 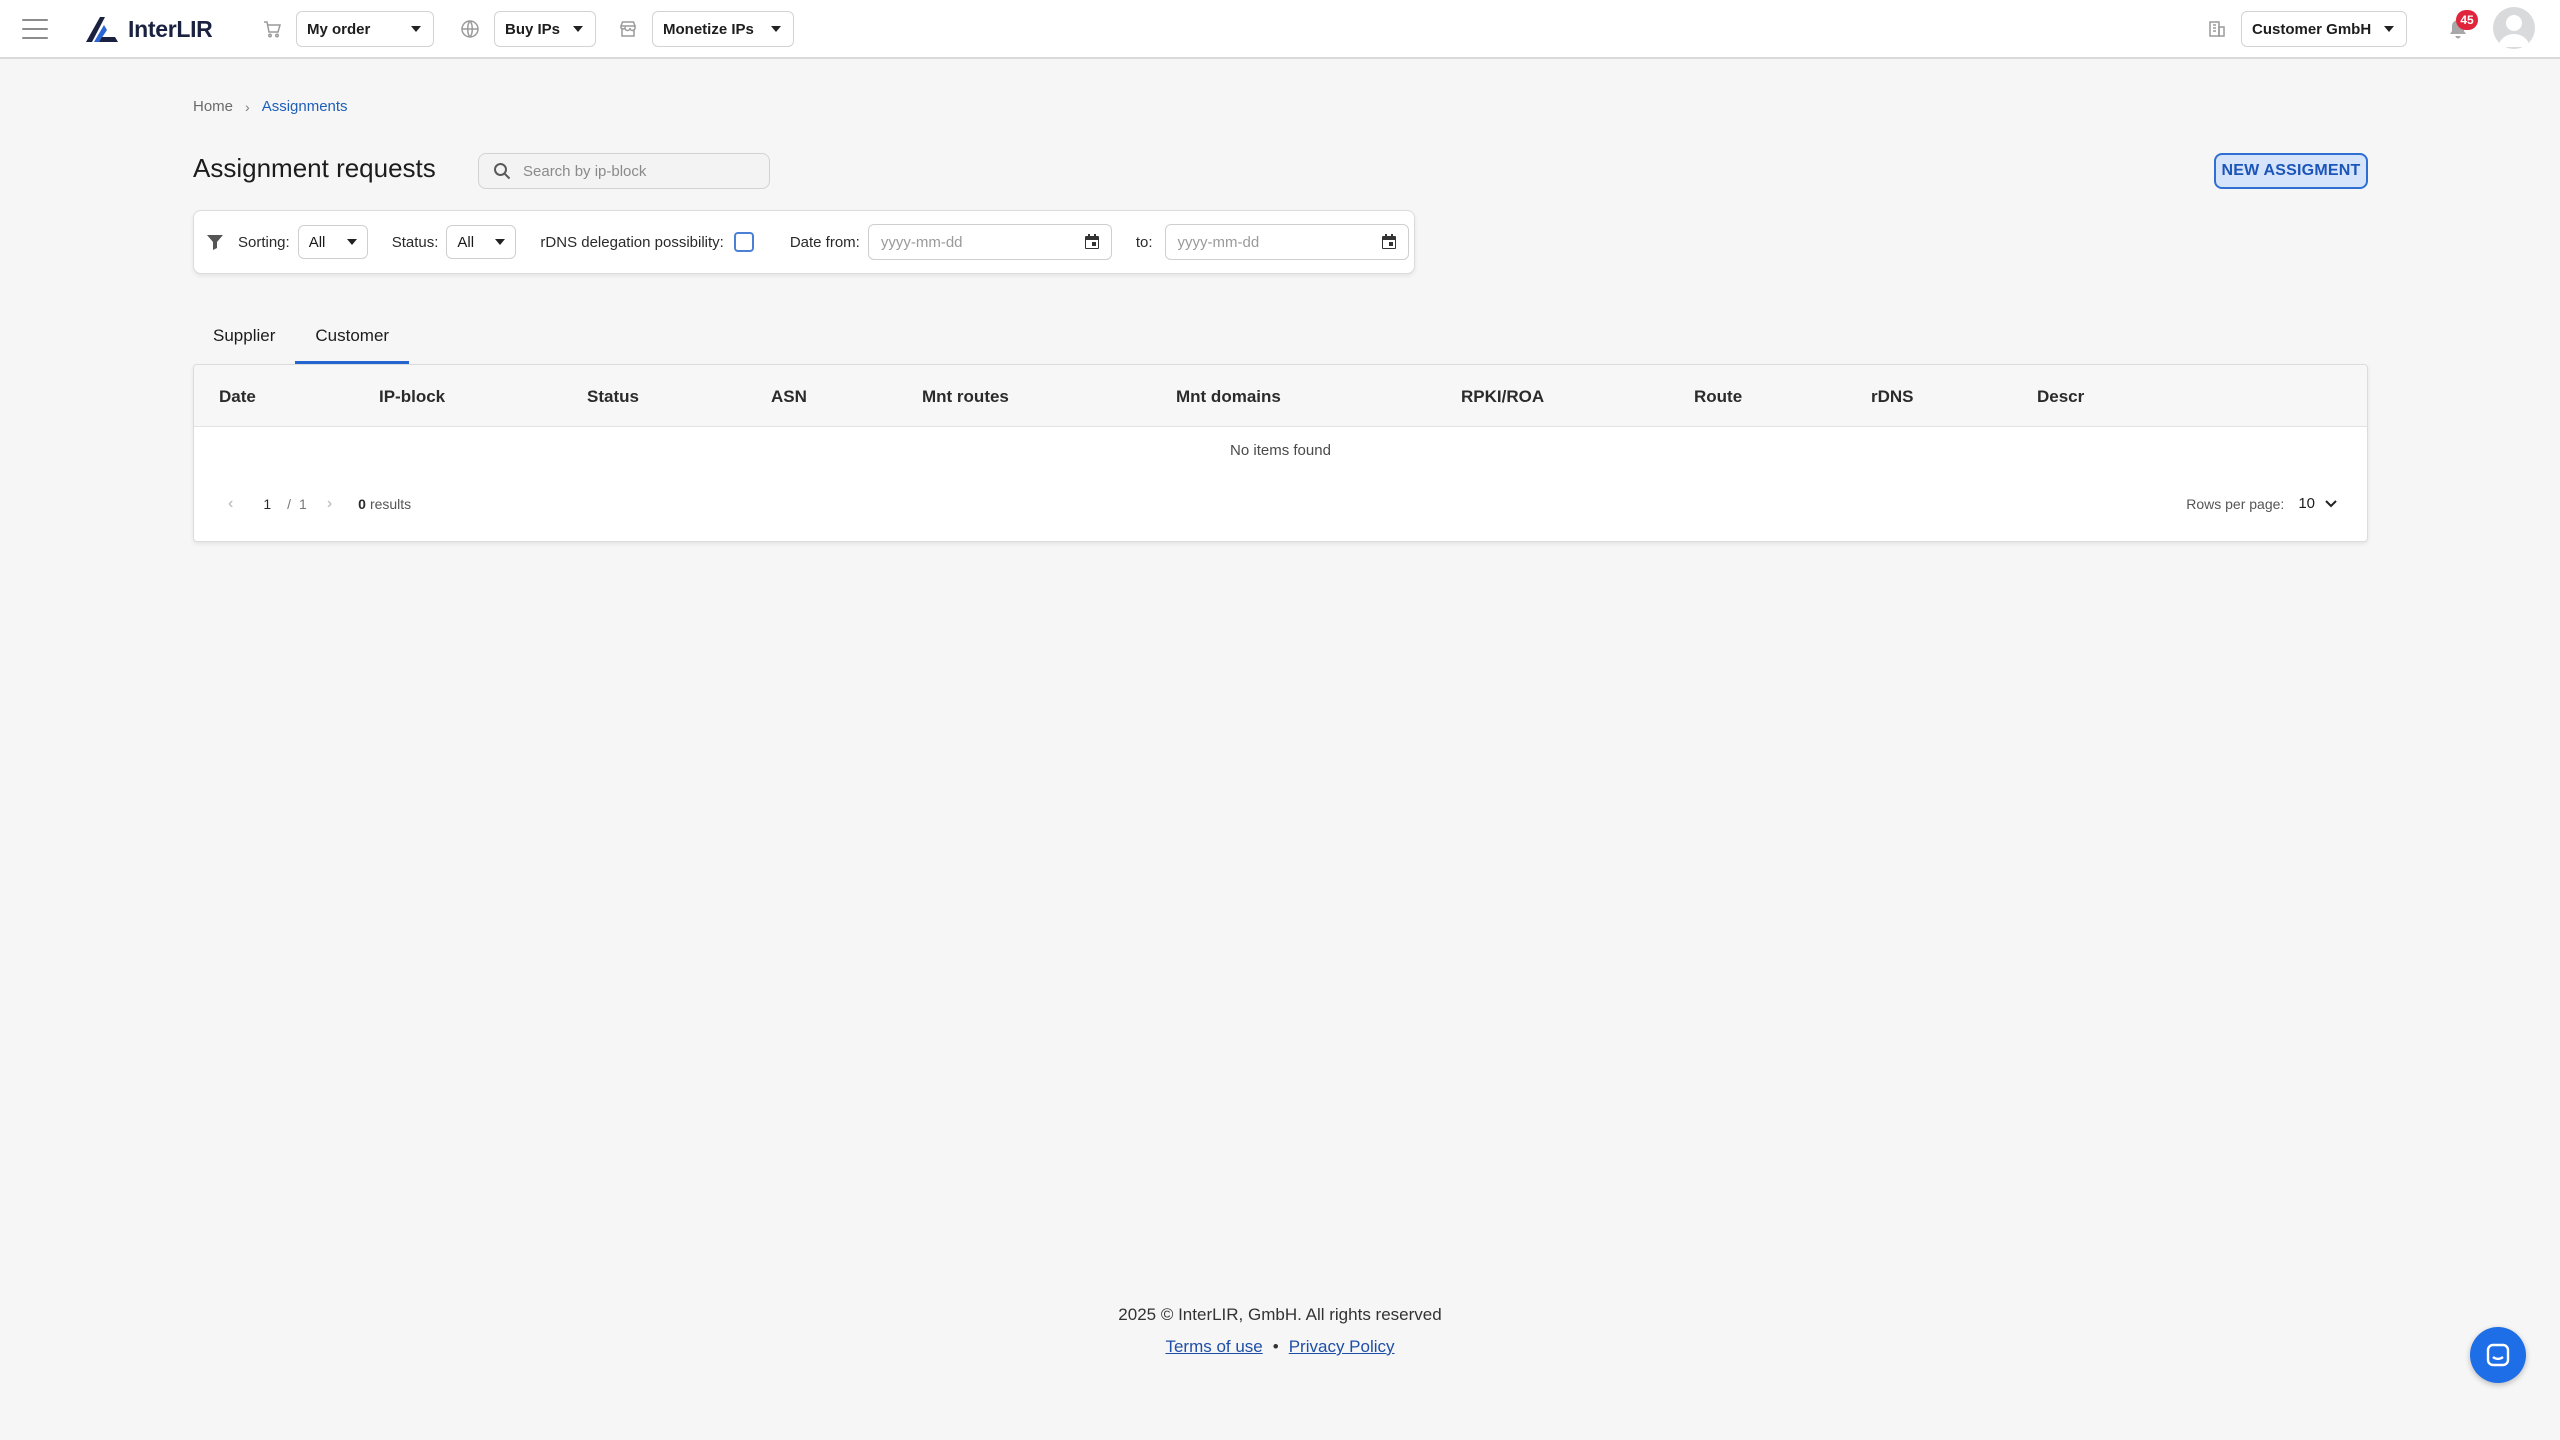 What do you see at coordinates (2235, 503) in the screenshot?
I see `rows-per-page-label: Rows per page:` at bounding box center [2235, 503].